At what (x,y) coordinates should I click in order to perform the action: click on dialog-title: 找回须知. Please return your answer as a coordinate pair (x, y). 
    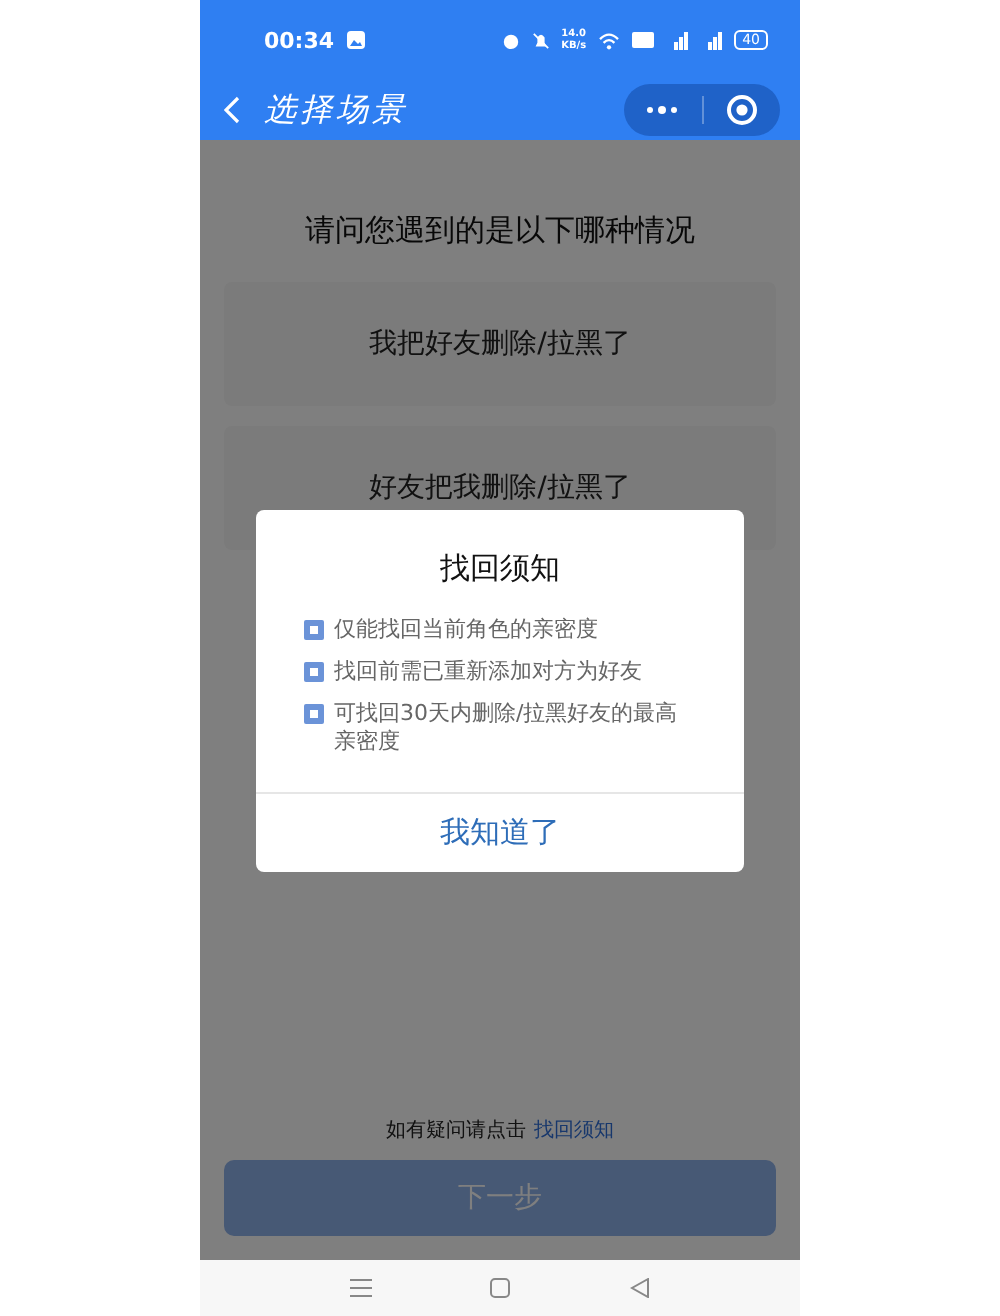
    Looking at the image, I should click on (500, 569).